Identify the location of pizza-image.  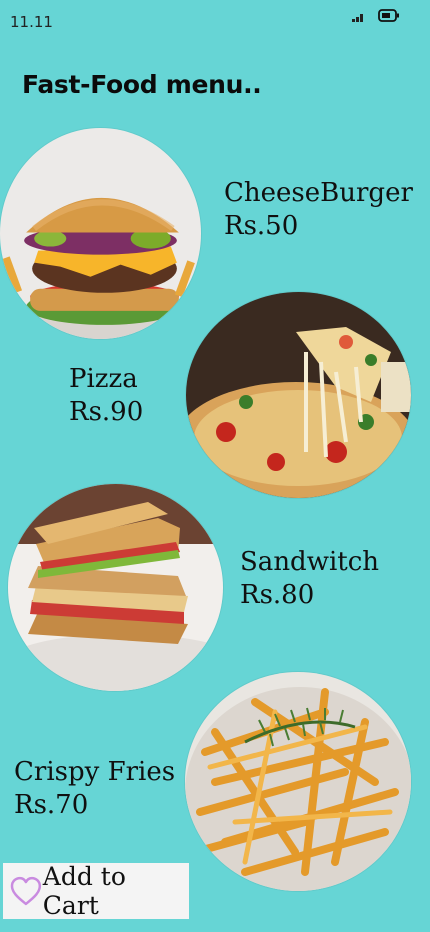
(298, 395).